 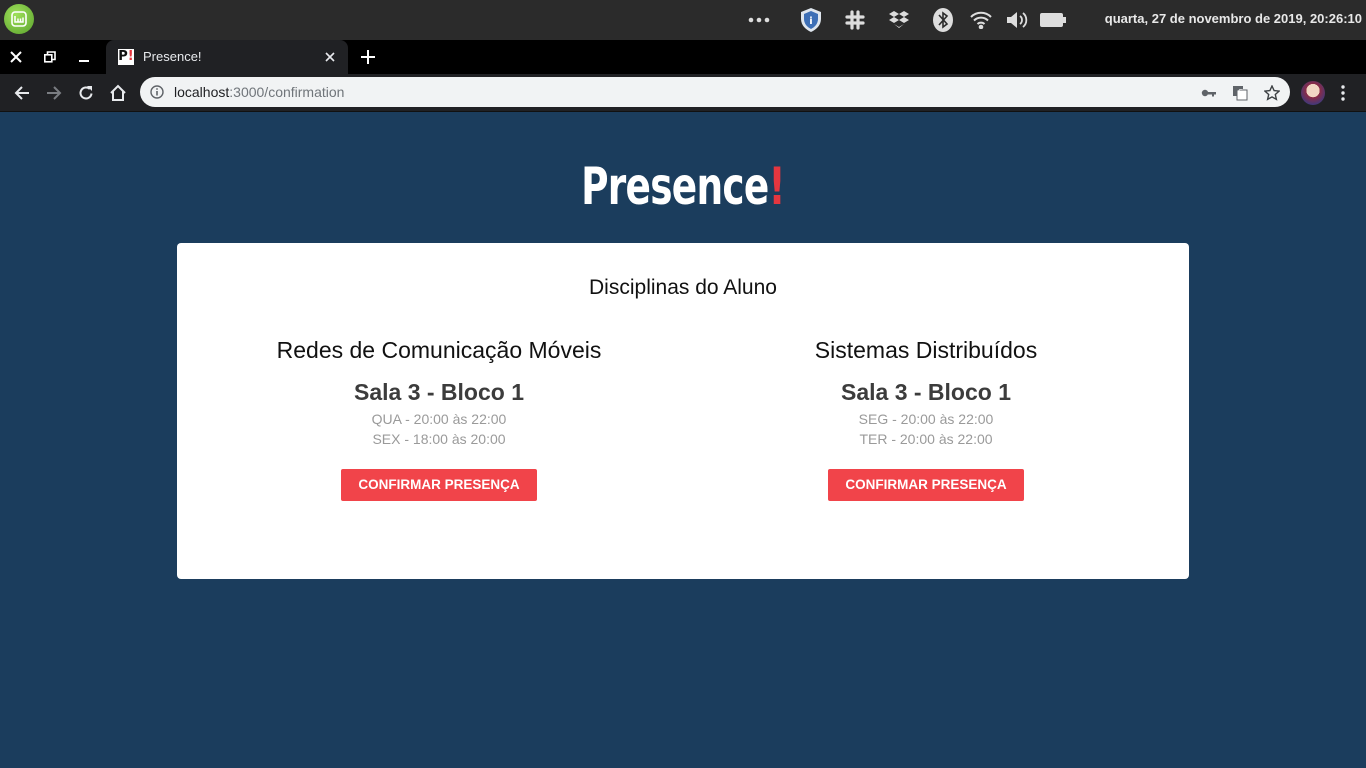 What do you see at coordinates (157, 92) in the screenshot?
I see `info-icon` at bounding box center [157, 92].